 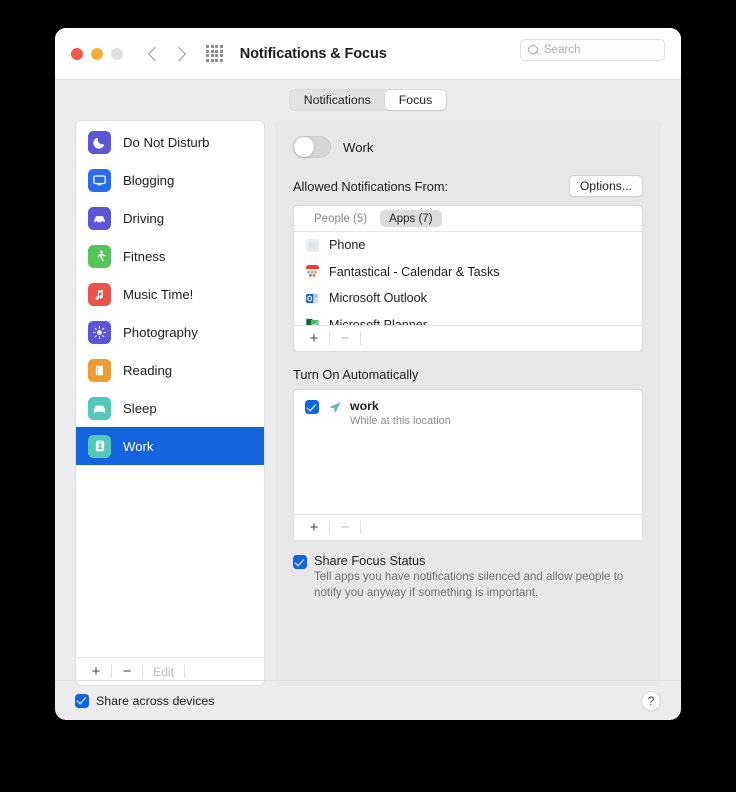 I want to click on minimize-button, so click(x=97, y=53).